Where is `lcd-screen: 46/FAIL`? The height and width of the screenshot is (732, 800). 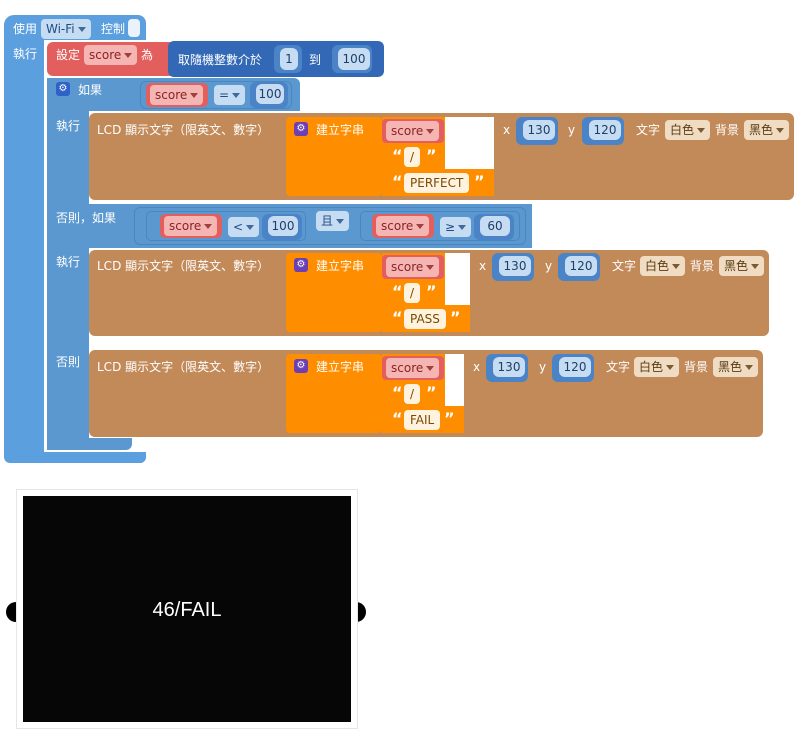 lcd-screen: 46/FAIL is located at coordinates (187, 609).